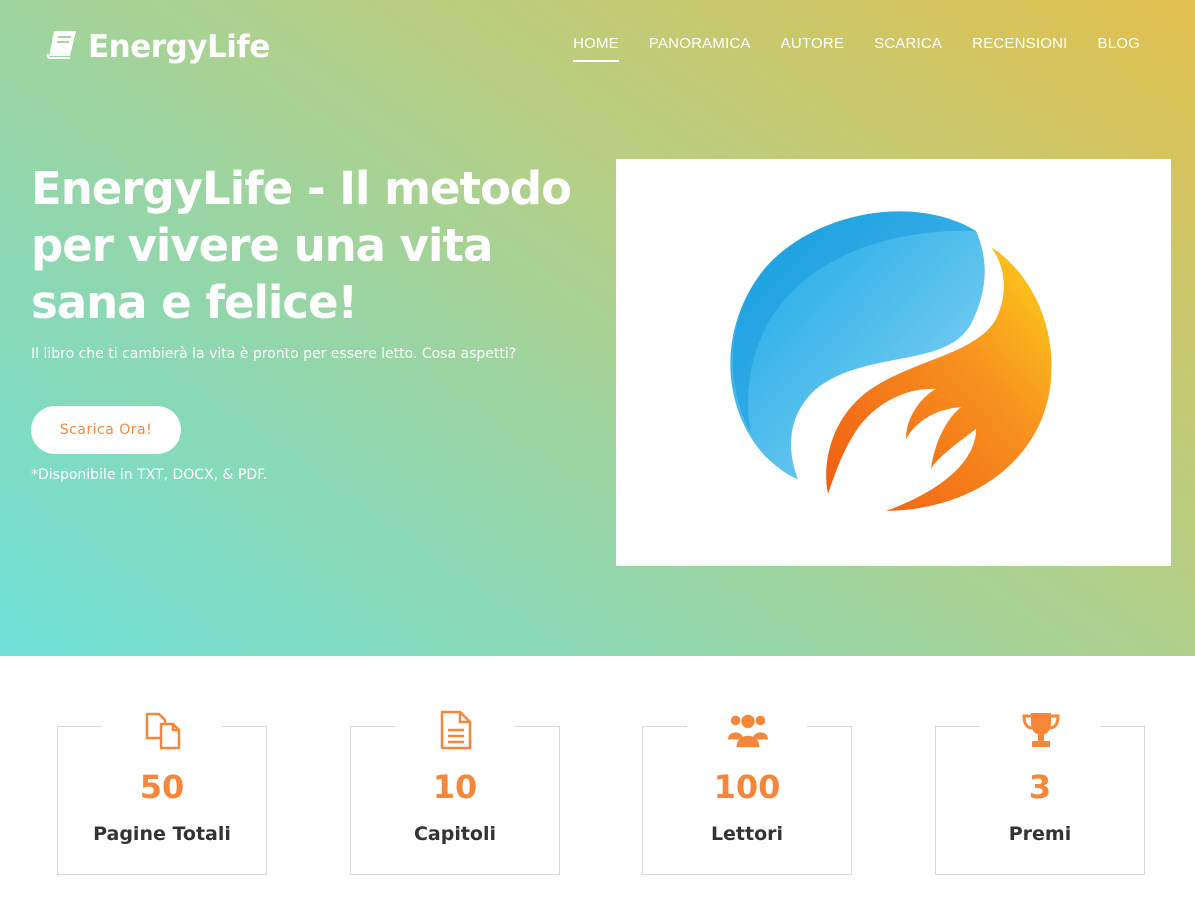  Describe the element at coordinates (162, 834) in the screenshot. I see `stat-label: Pagine Totali` at that location.